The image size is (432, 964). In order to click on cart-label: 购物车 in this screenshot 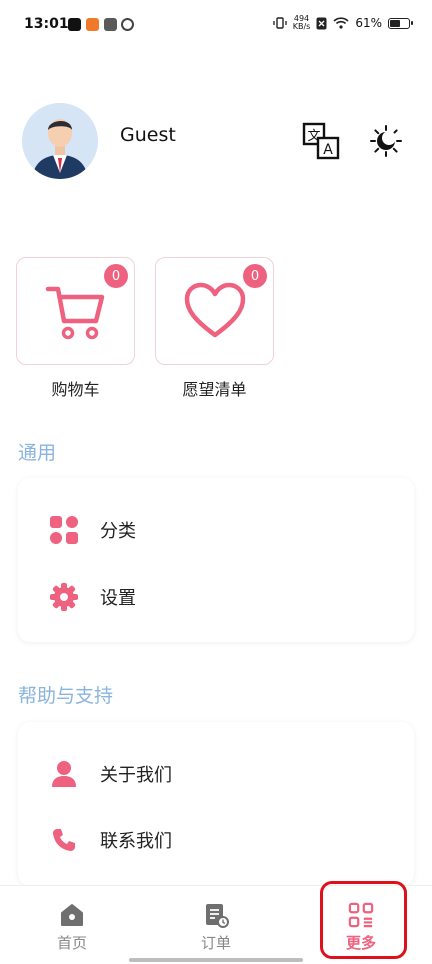, I will do `click(75, 389)`.